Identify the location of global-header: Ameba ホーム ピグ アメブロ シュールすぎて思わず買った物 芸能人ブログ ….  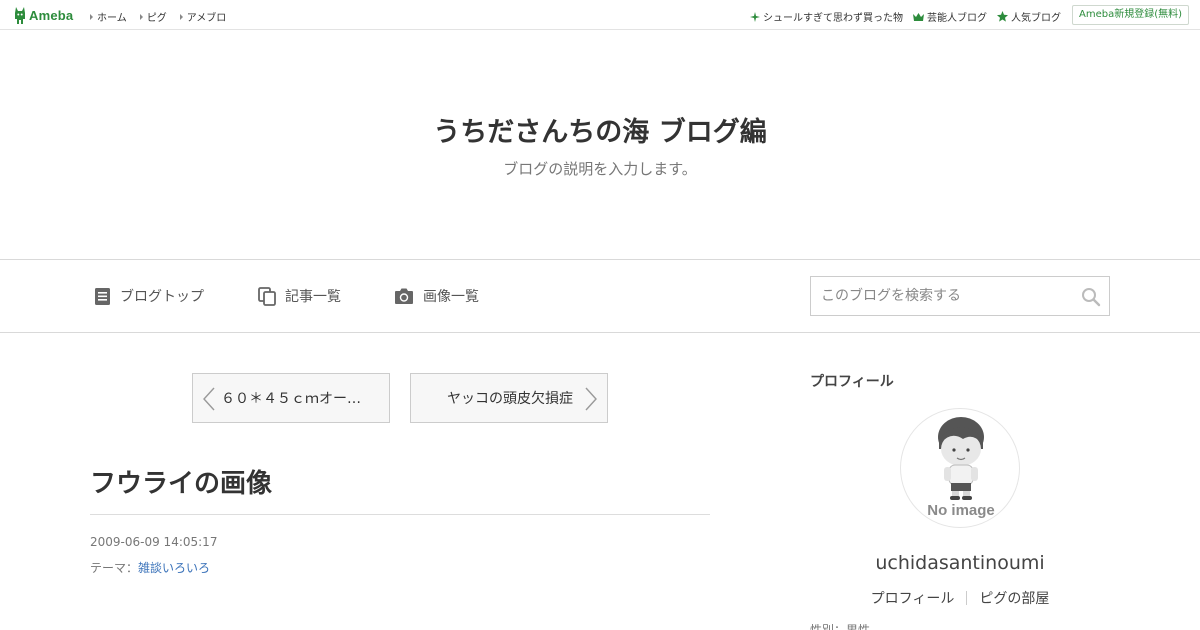
(600, 15).